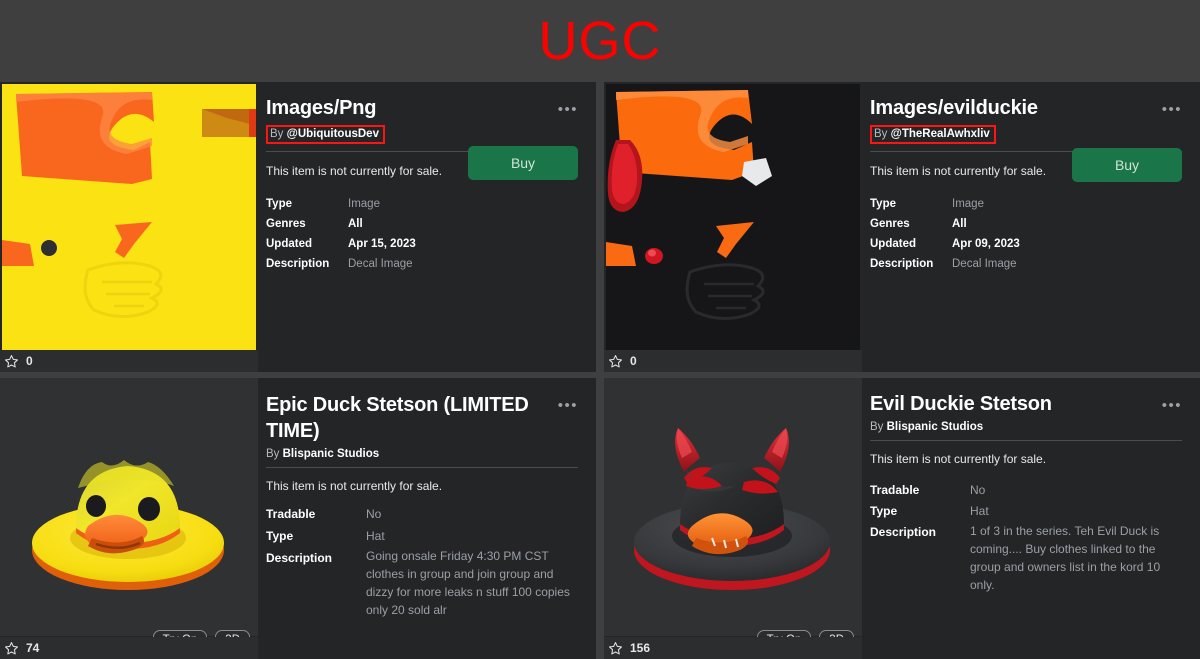 This screenshot has width=1200, height=659. Describe the element at coordinates (1026, 224) in the screenshot. I see `spec-row: Genres All` at that location.